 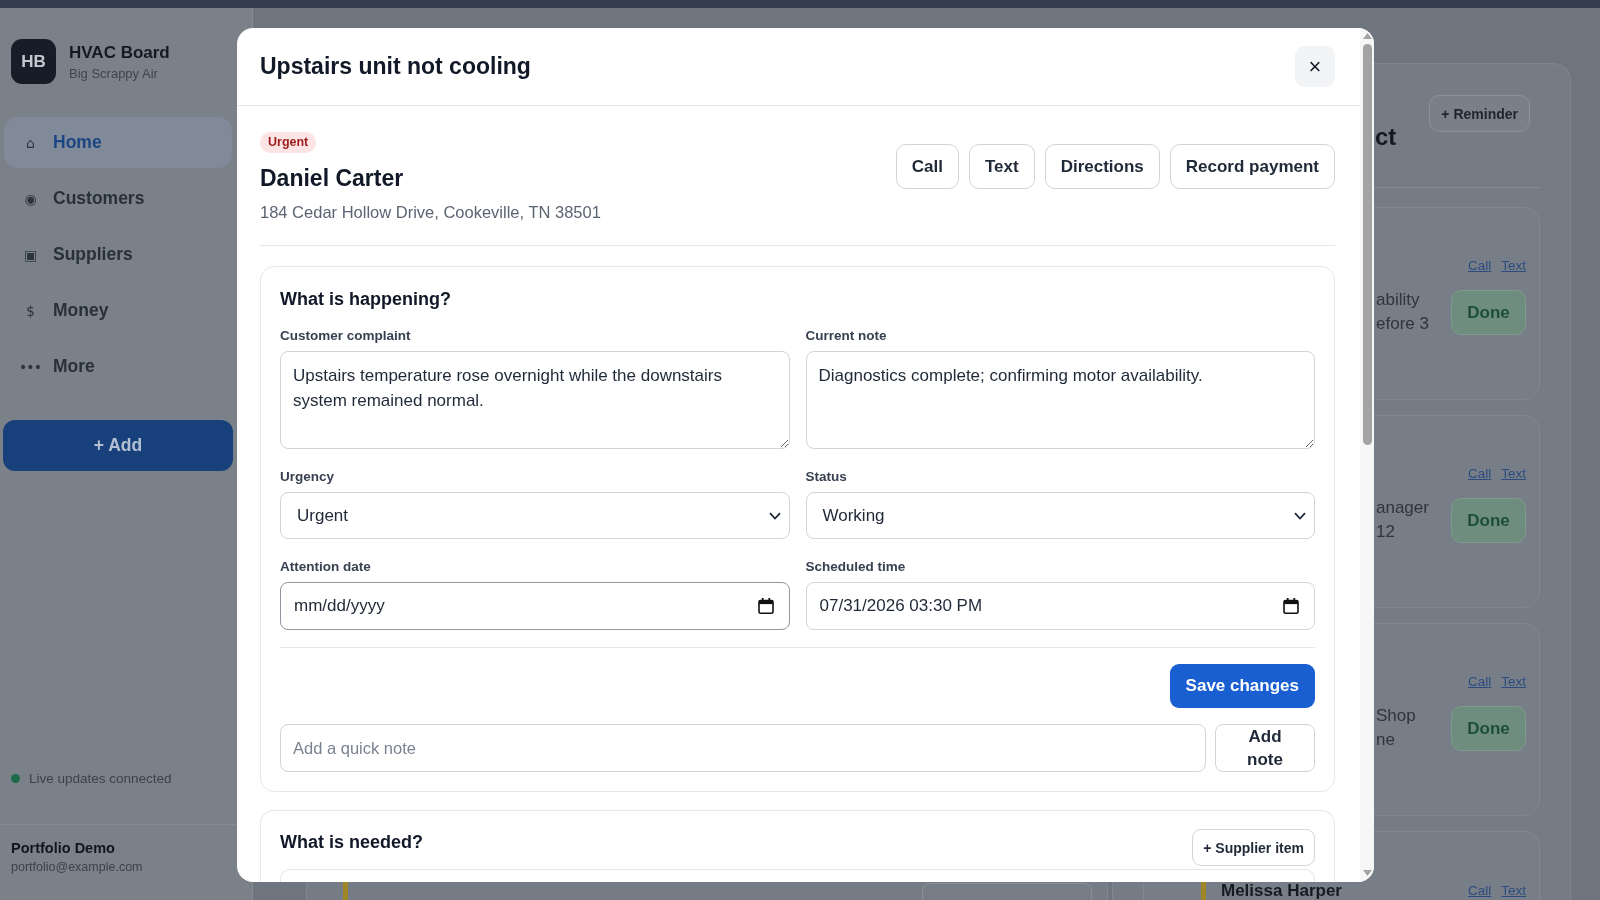 I want to click on scroll-up-icon, so click(x=1367, y=36).